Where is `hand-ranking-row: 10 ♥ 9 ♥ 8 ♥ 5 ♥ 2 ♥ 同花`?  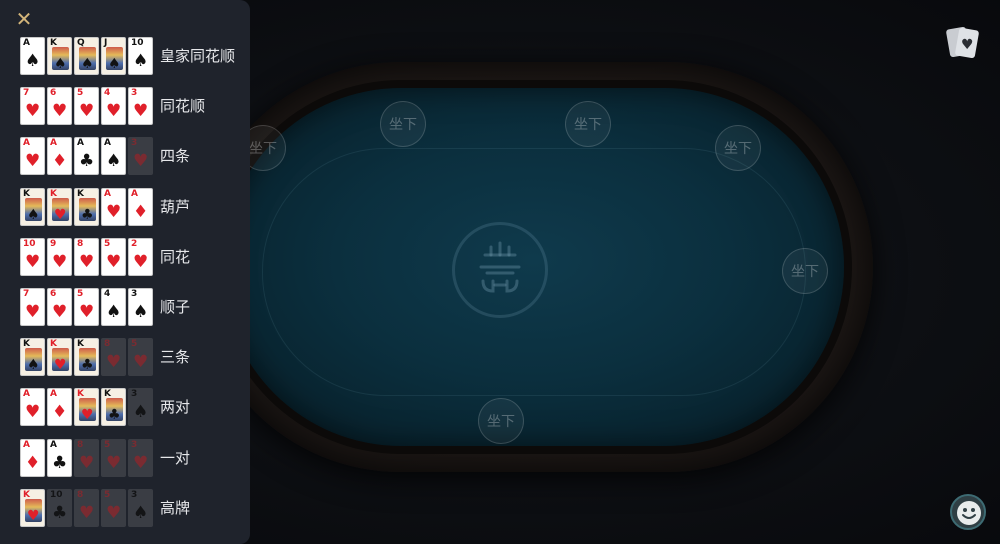
hand-ranking-row: 10 ♥ 9 ♥ 8 ♥ 5 ♥ 2 ♥ 同花 is located at coordinates (135, 257).